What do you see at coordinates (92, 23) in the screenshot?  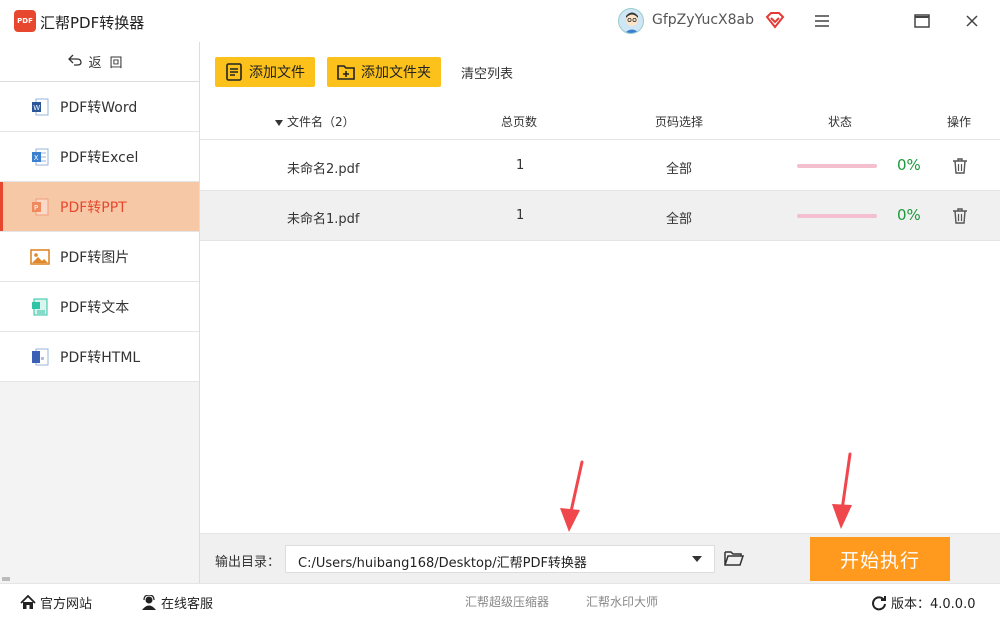 I see `app-title: 汇帮PDF转换器` at bounding box center [92, 23].